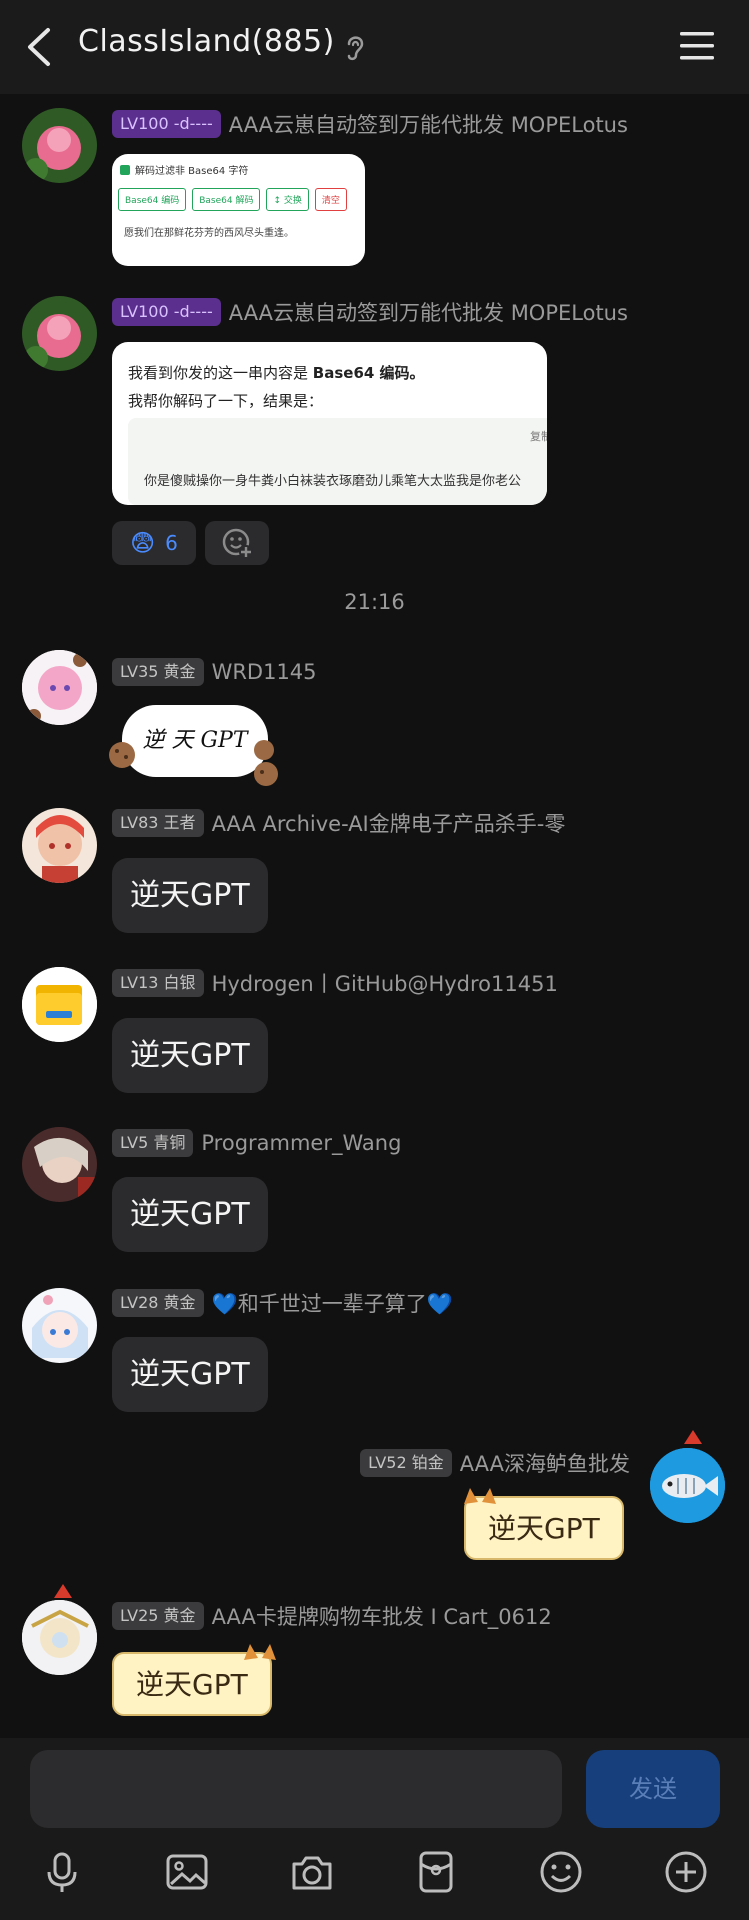  I want to click on sender-name: 💙和千世过一辈子算了💙, so click(332, 1303).